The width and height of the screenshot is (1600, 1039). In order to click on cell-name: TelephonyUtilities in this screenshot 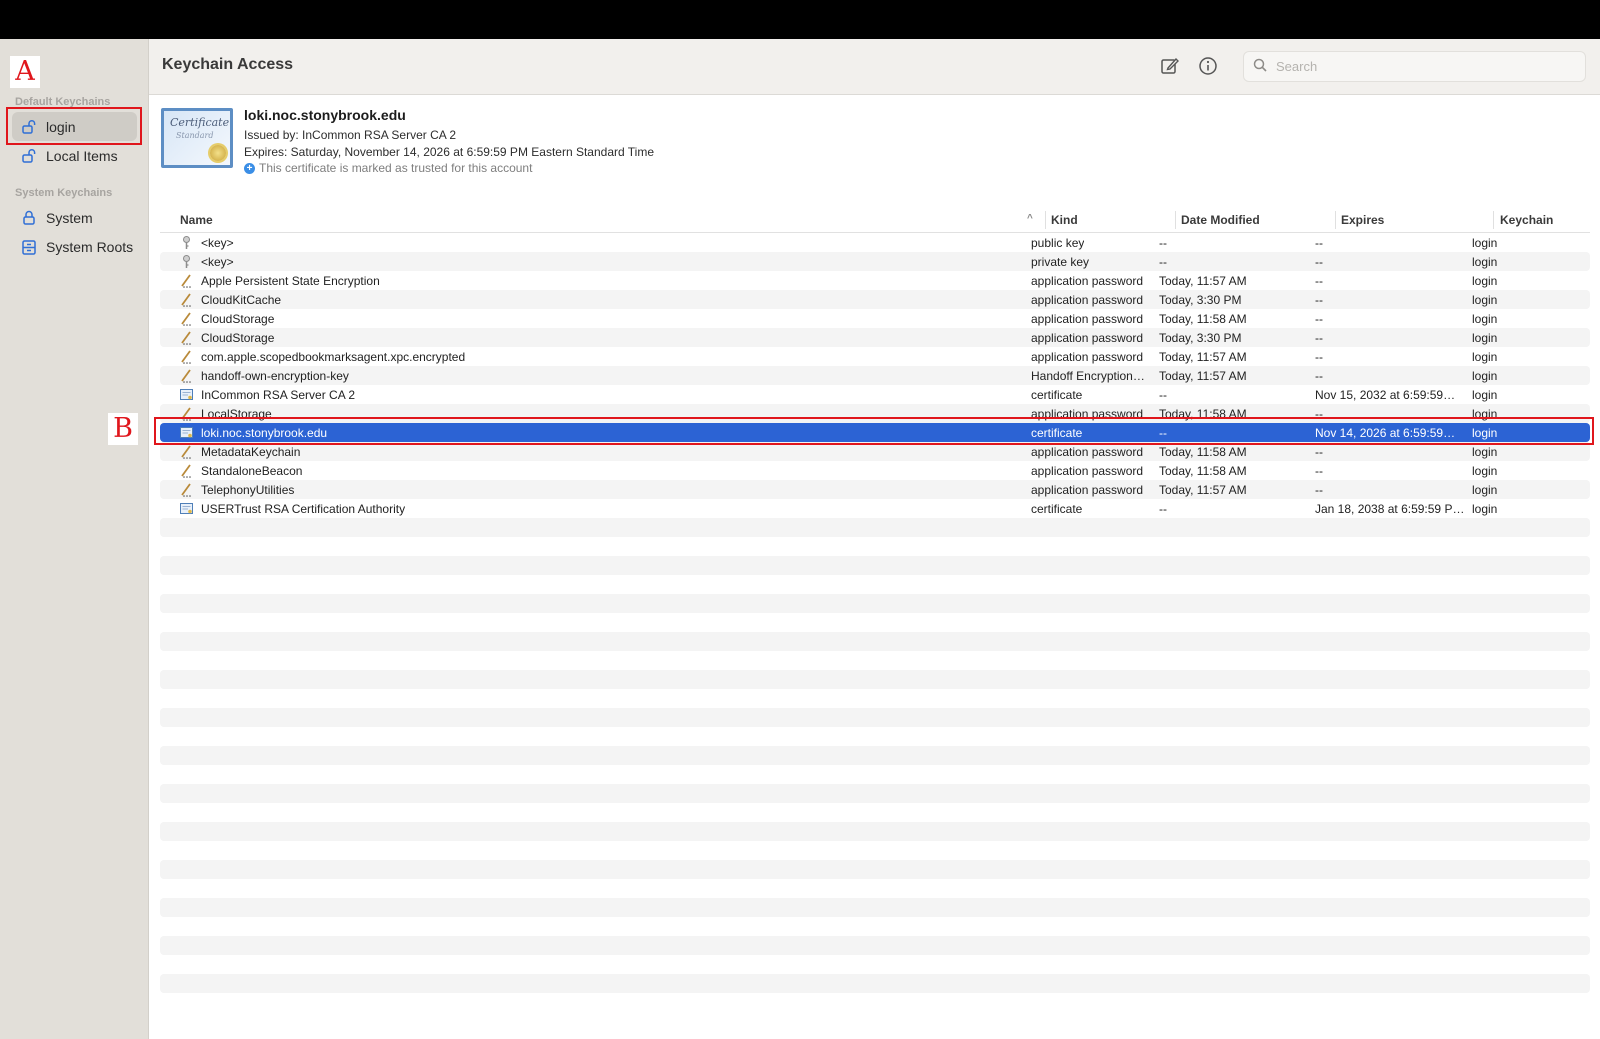, I will do `click(248, 490)`.